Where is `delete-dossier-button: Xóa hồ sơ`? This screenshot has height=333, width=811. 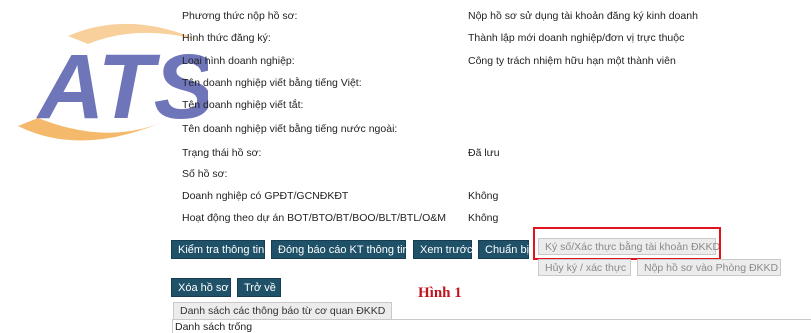 delete-dossier-button: Xóa hồ sơ is located at coordinates (201, 287).